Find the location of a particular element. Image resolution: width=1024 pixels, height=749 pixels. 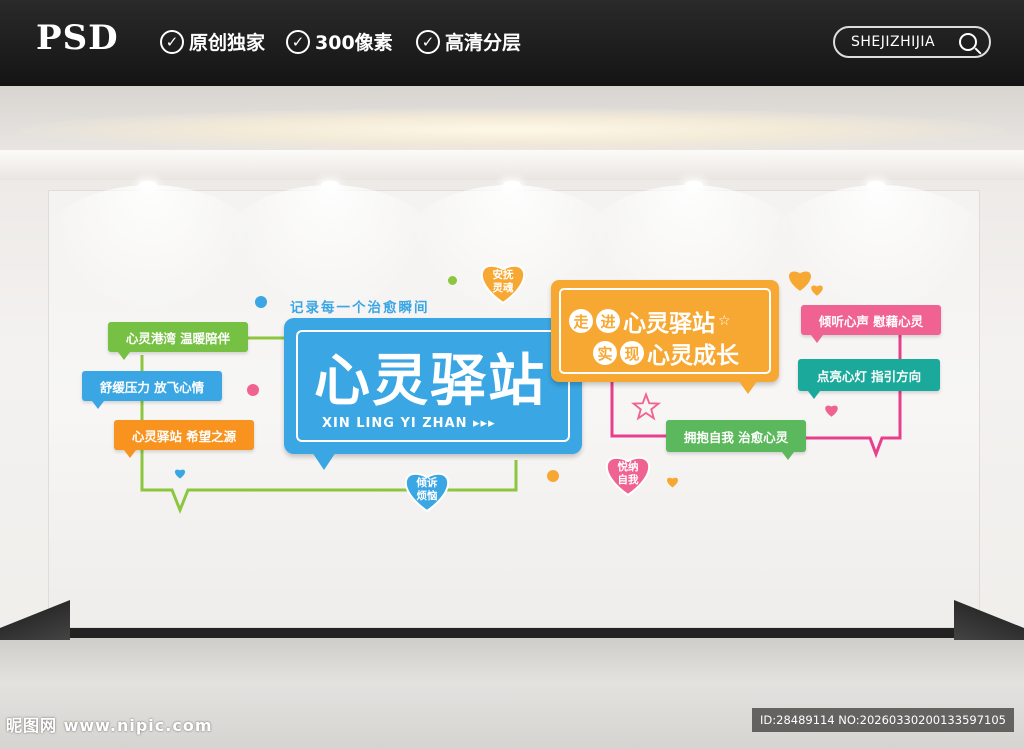

heart-line: 烦恼 is located at coordinates (427, 496).